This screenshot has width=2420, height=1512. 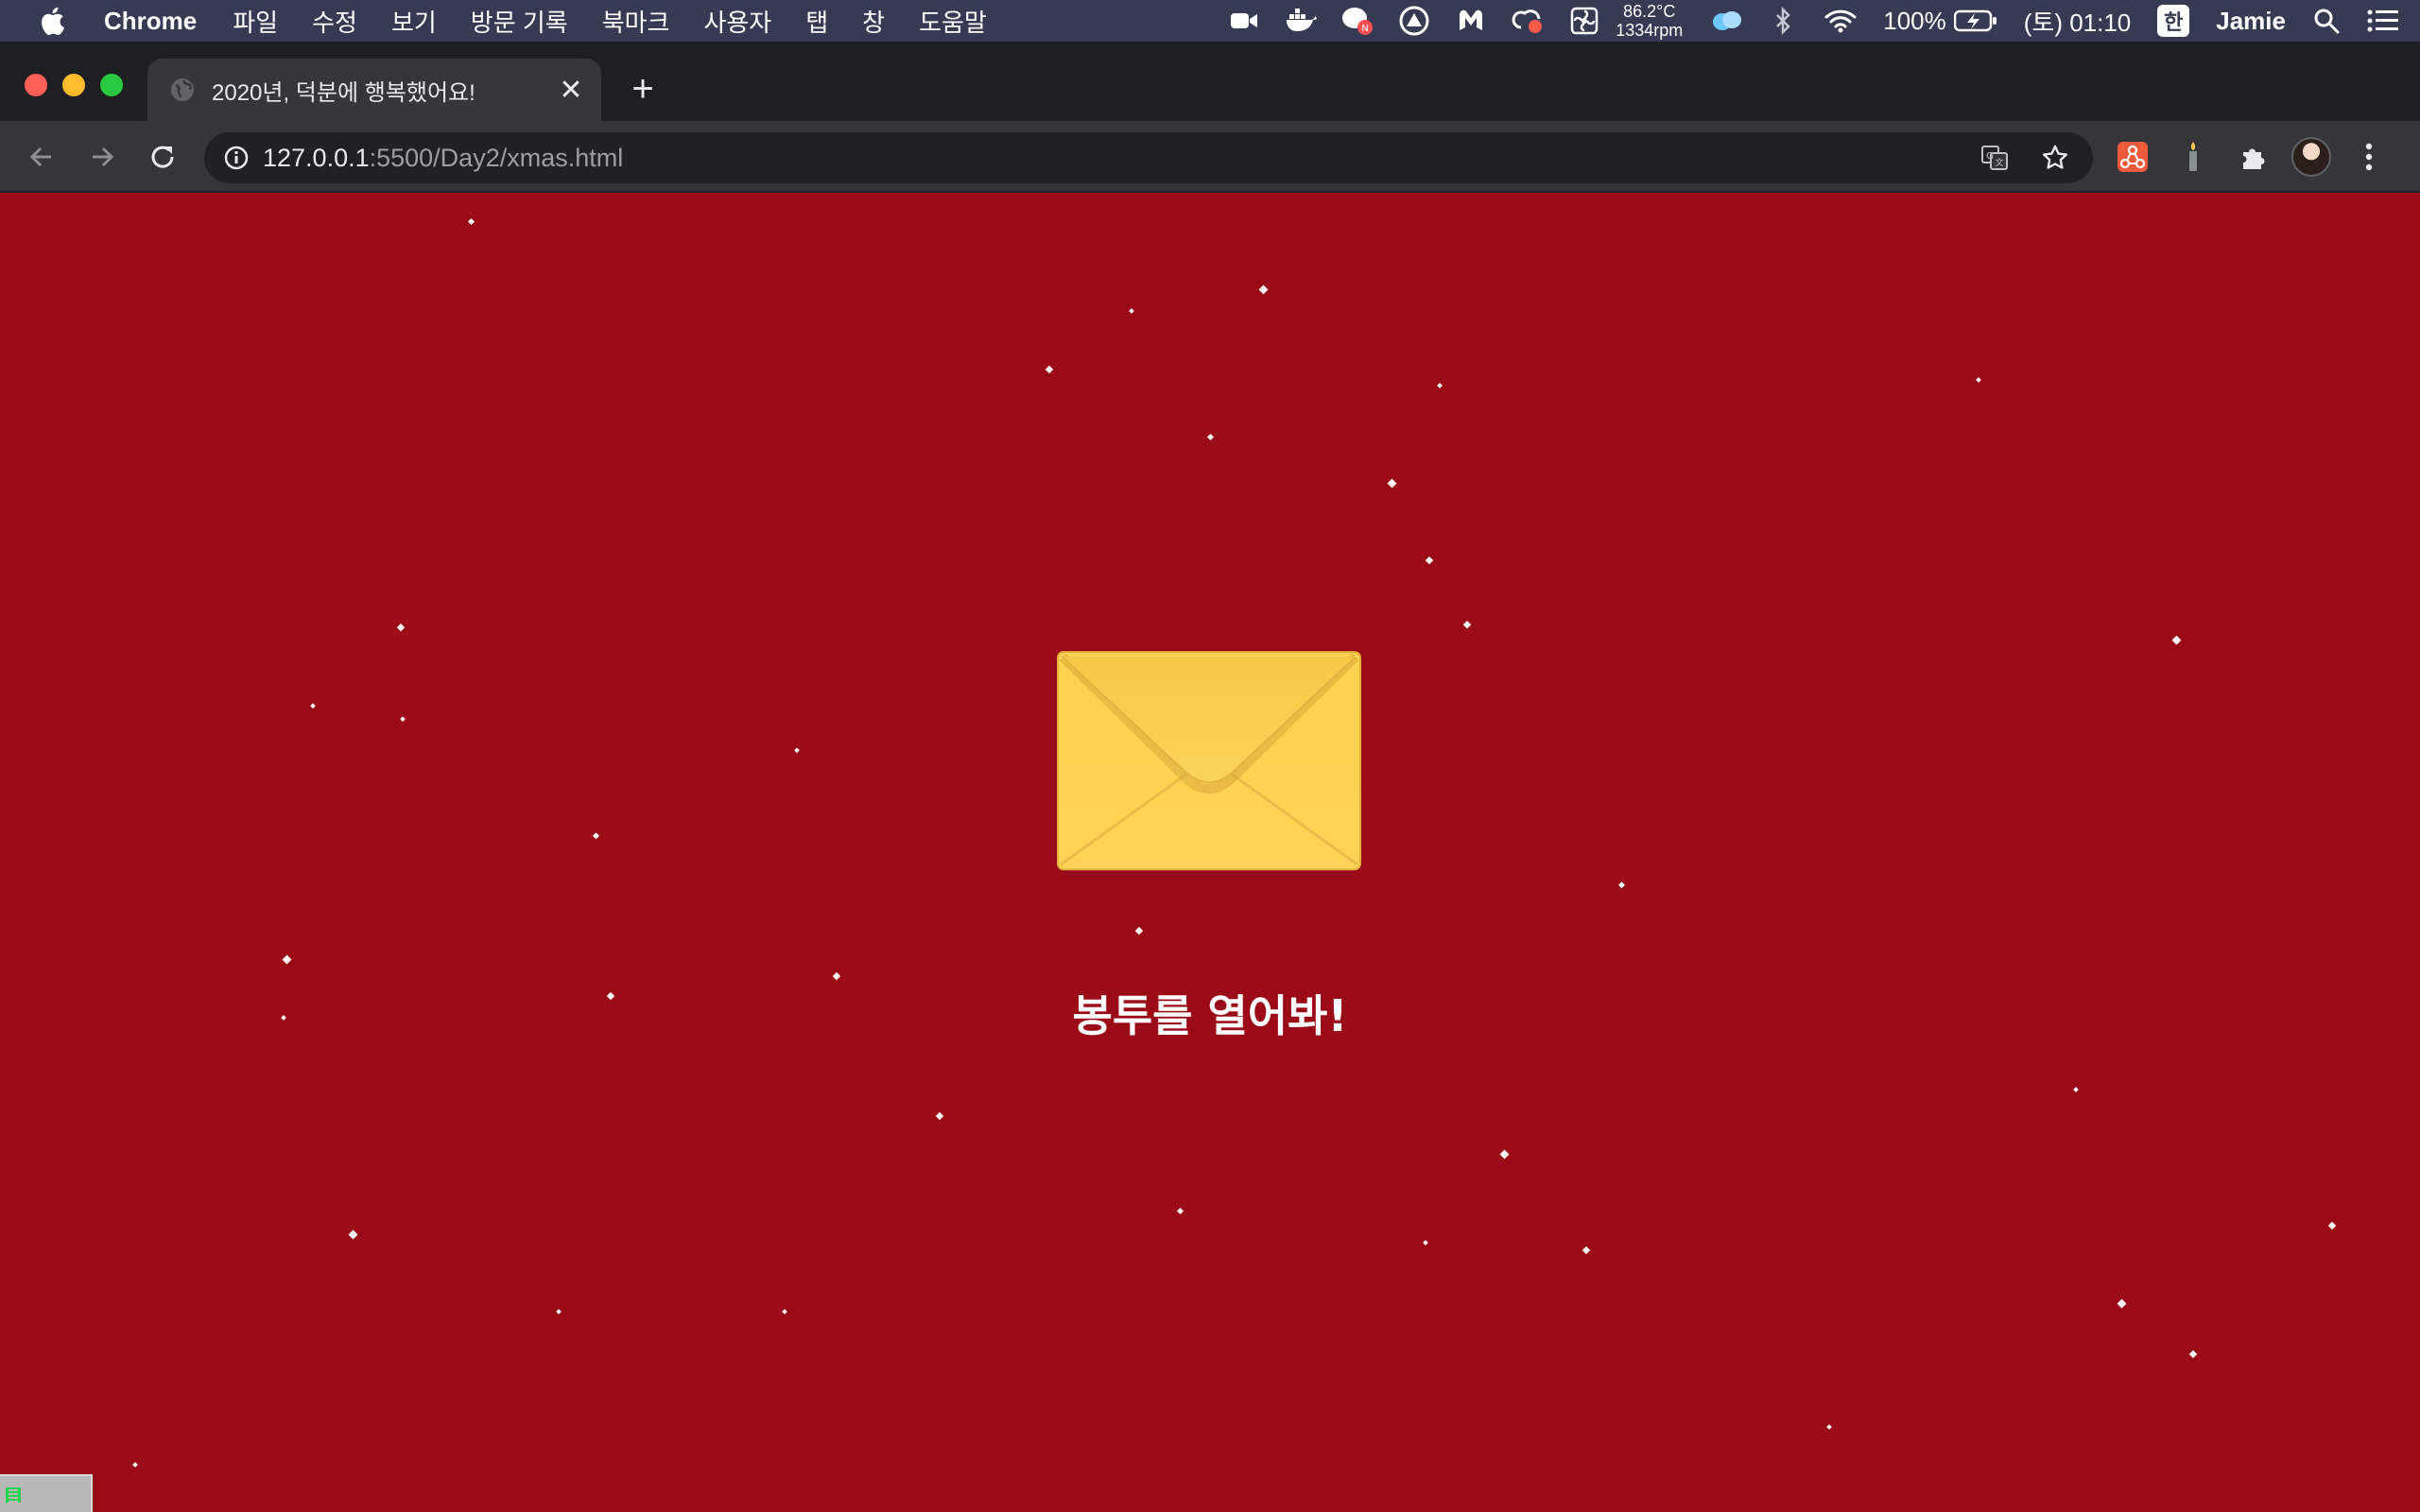 I want to click on menu-view: 보기, so click(x=414, y=21).